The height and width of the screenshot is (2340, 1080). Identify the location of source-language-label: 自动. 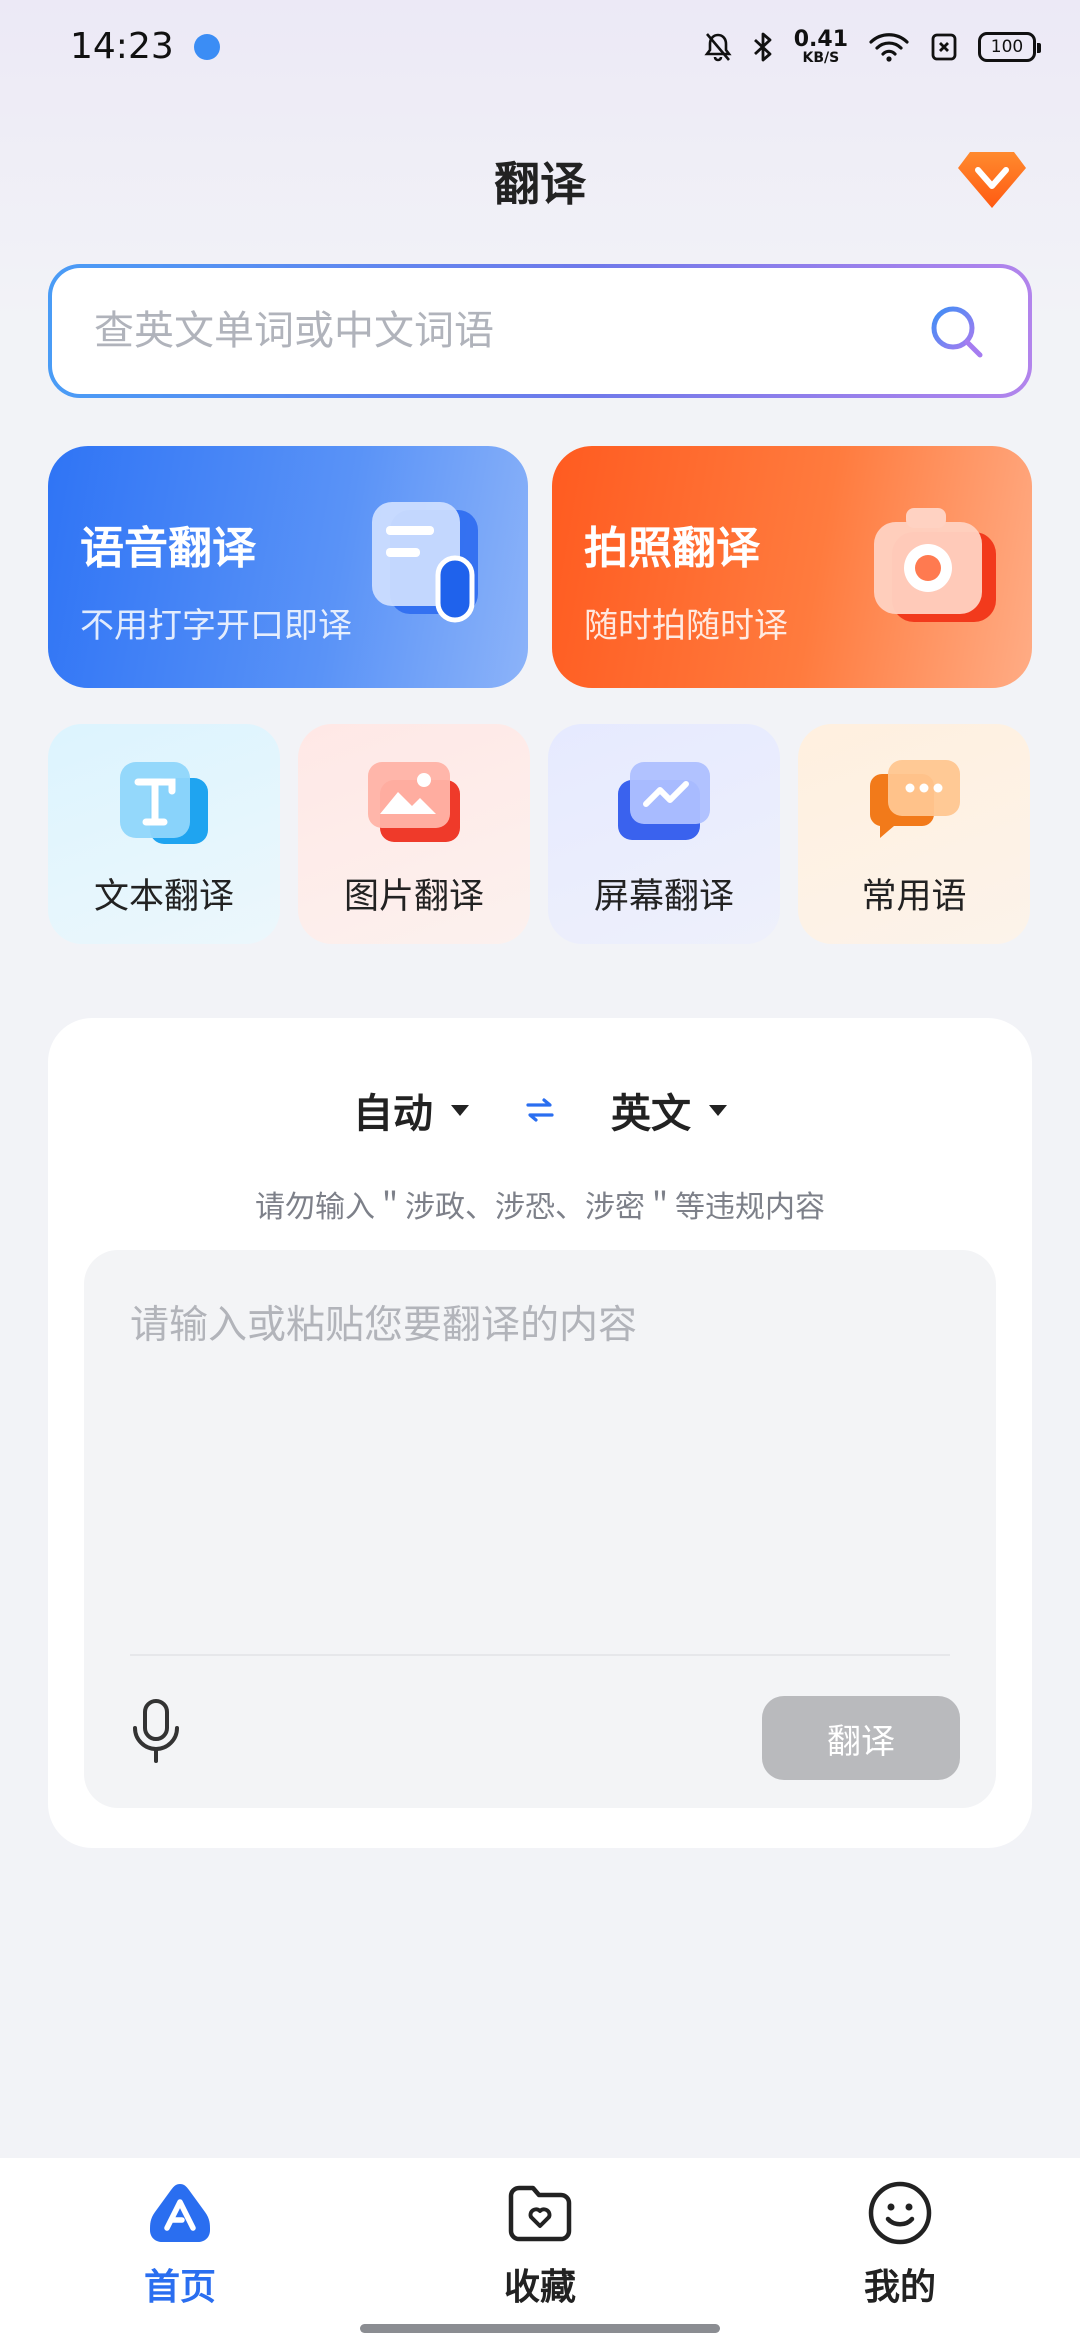
(393, 1114).